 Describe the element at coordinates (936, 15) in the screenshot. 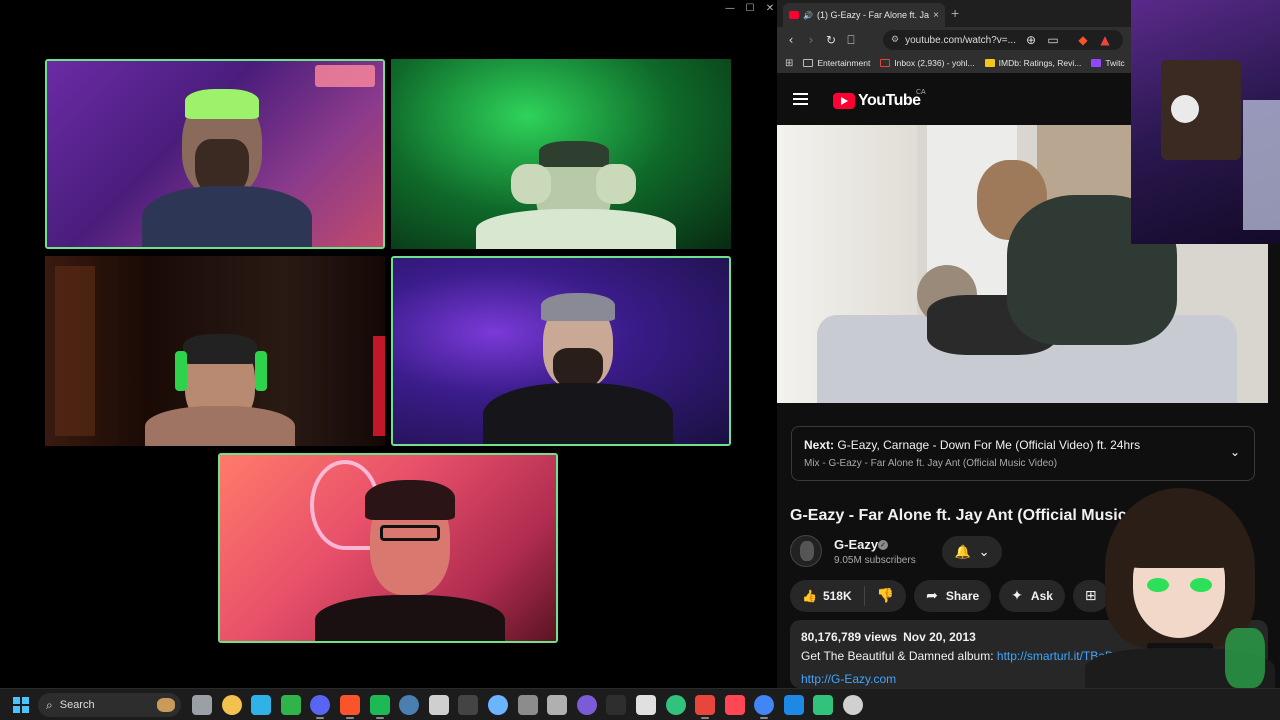

I see `tab-close-icon: ×` at that location.